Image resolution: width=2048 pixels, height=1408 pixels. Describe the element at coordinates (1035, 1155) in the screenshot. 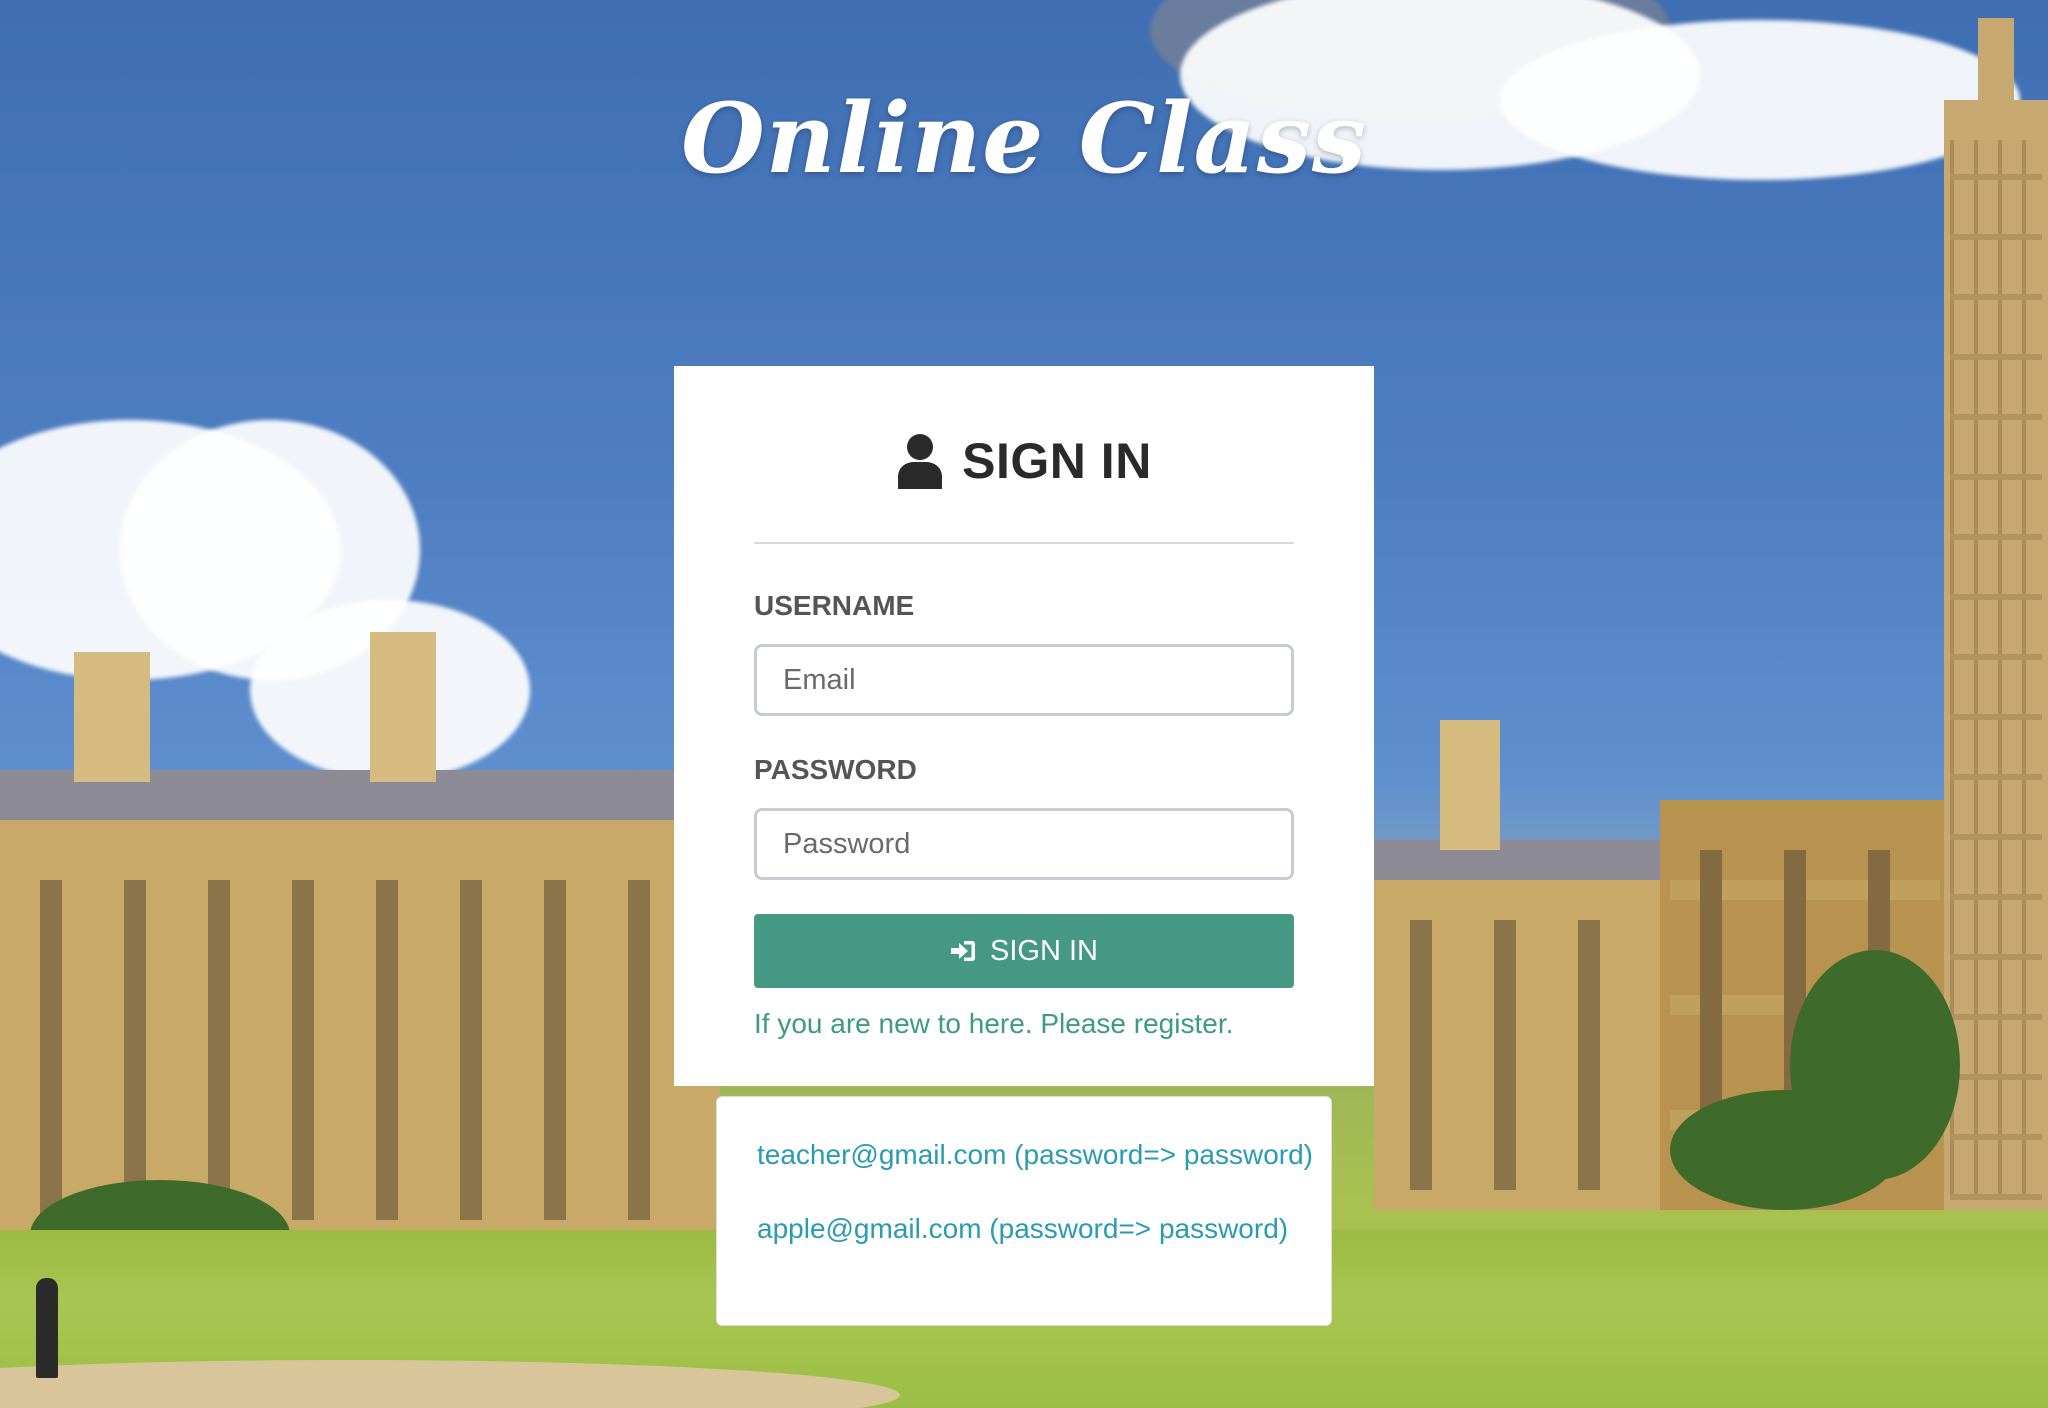

I see `demo-account-teacher: teacher@gmail.com (password=> password)` at that location.